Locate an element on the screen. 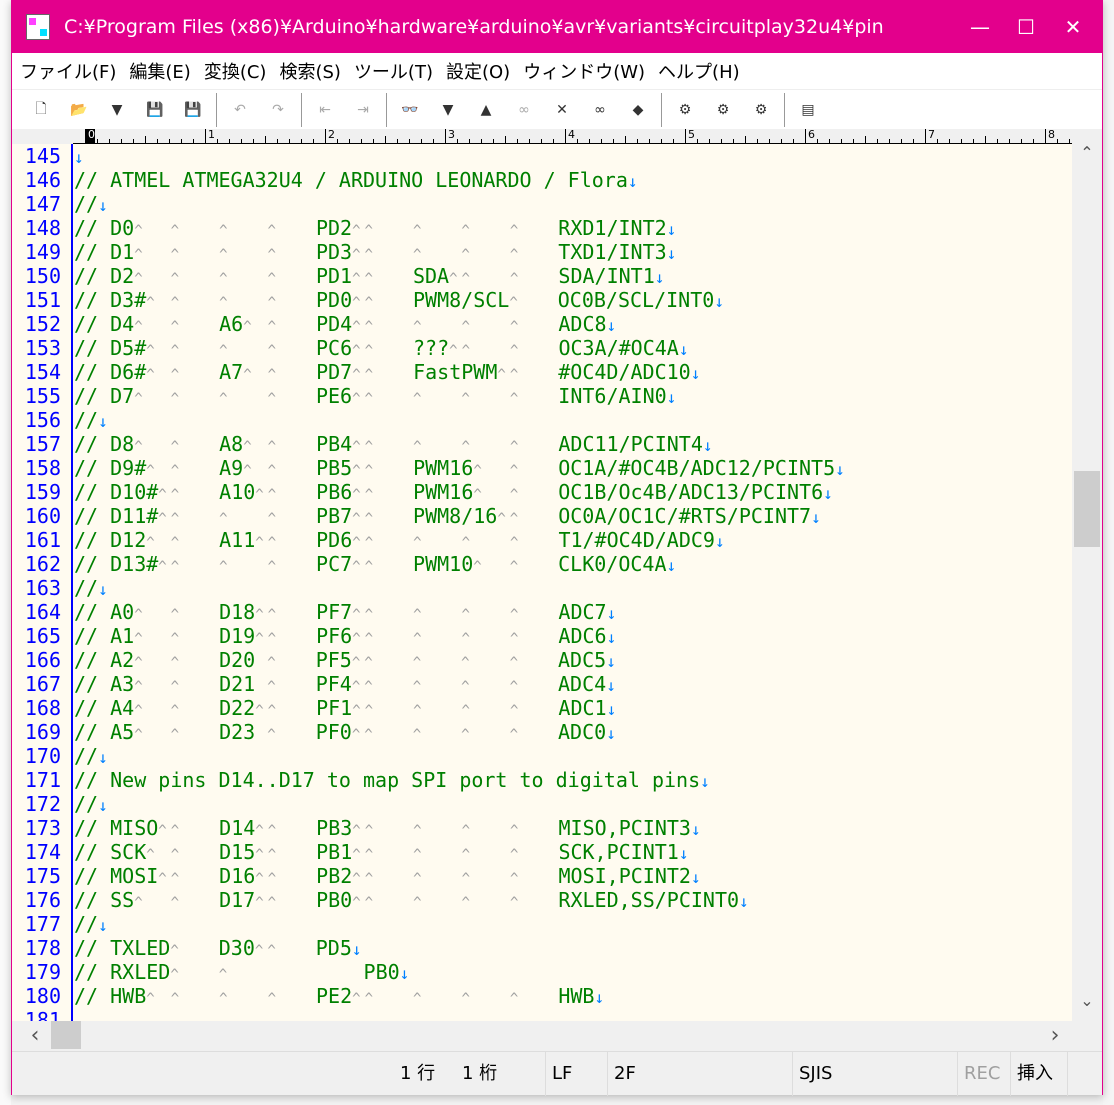  code-line: // D1^ ^ ^ ^ PD3^ ^ ^ ^ ^ TXD1/INT3↓ is located at coordinates (375, 252).